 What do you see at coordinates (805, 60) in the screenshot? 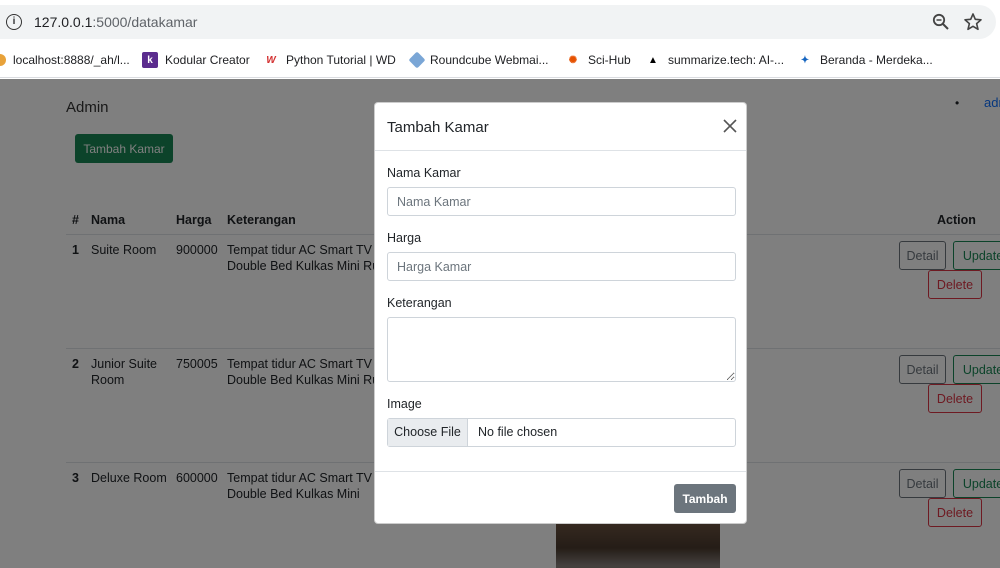
I see `merdeka-icon: ✦` at bounding box center [805, 60].